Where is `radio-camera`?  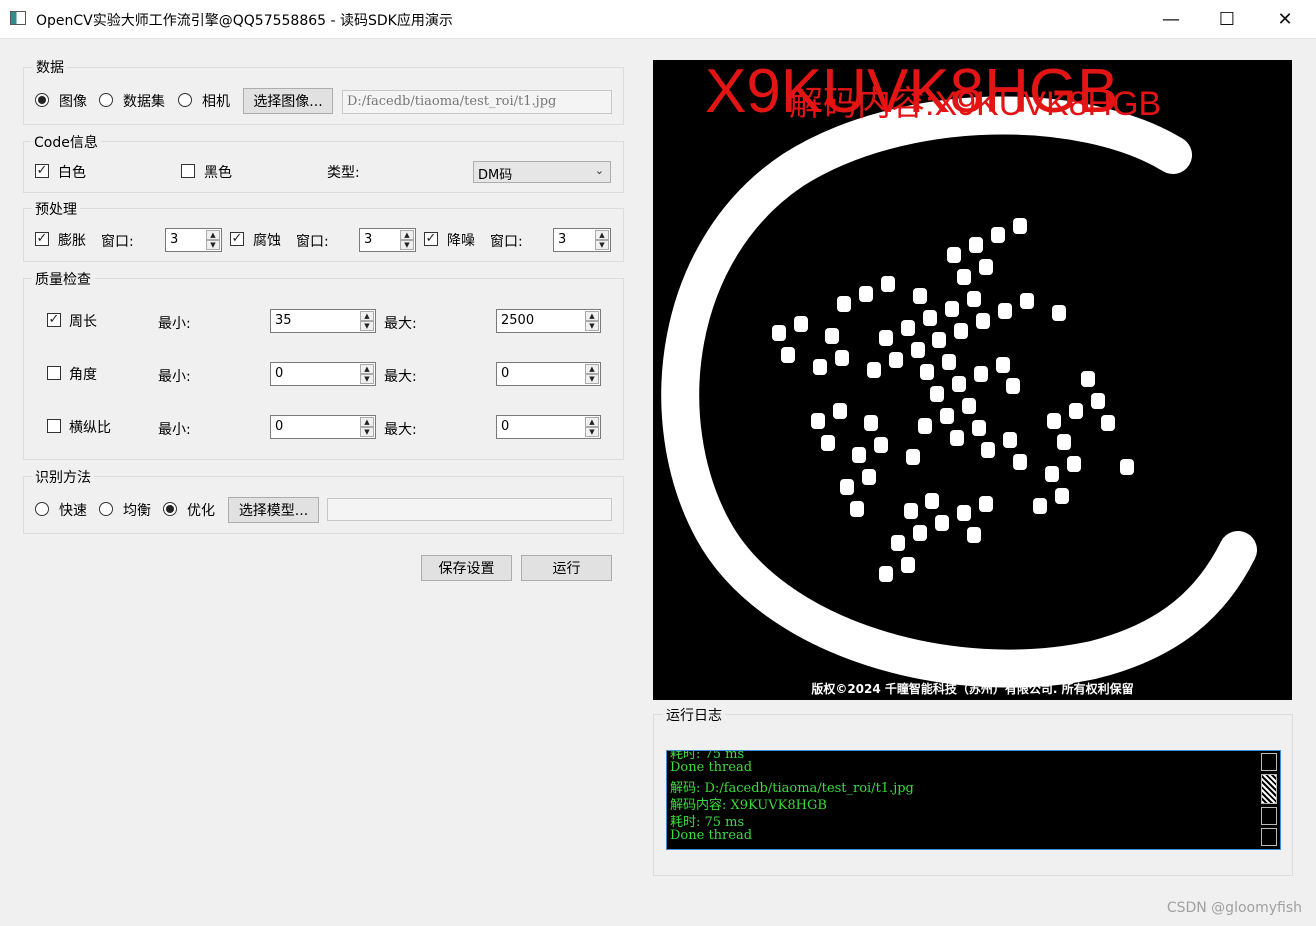 radio-camera is located at coordinates (185, 100).